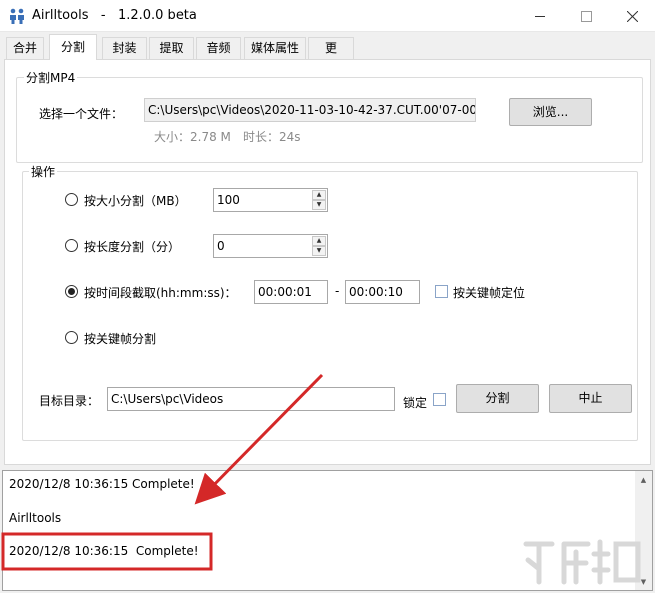 Image resolution: width=655 pixels, height=593 pixels. What do you see at coordinates (107, 551) in the screenshot?
I see `annotation-highlight-box` at bounding box center [107, 551].